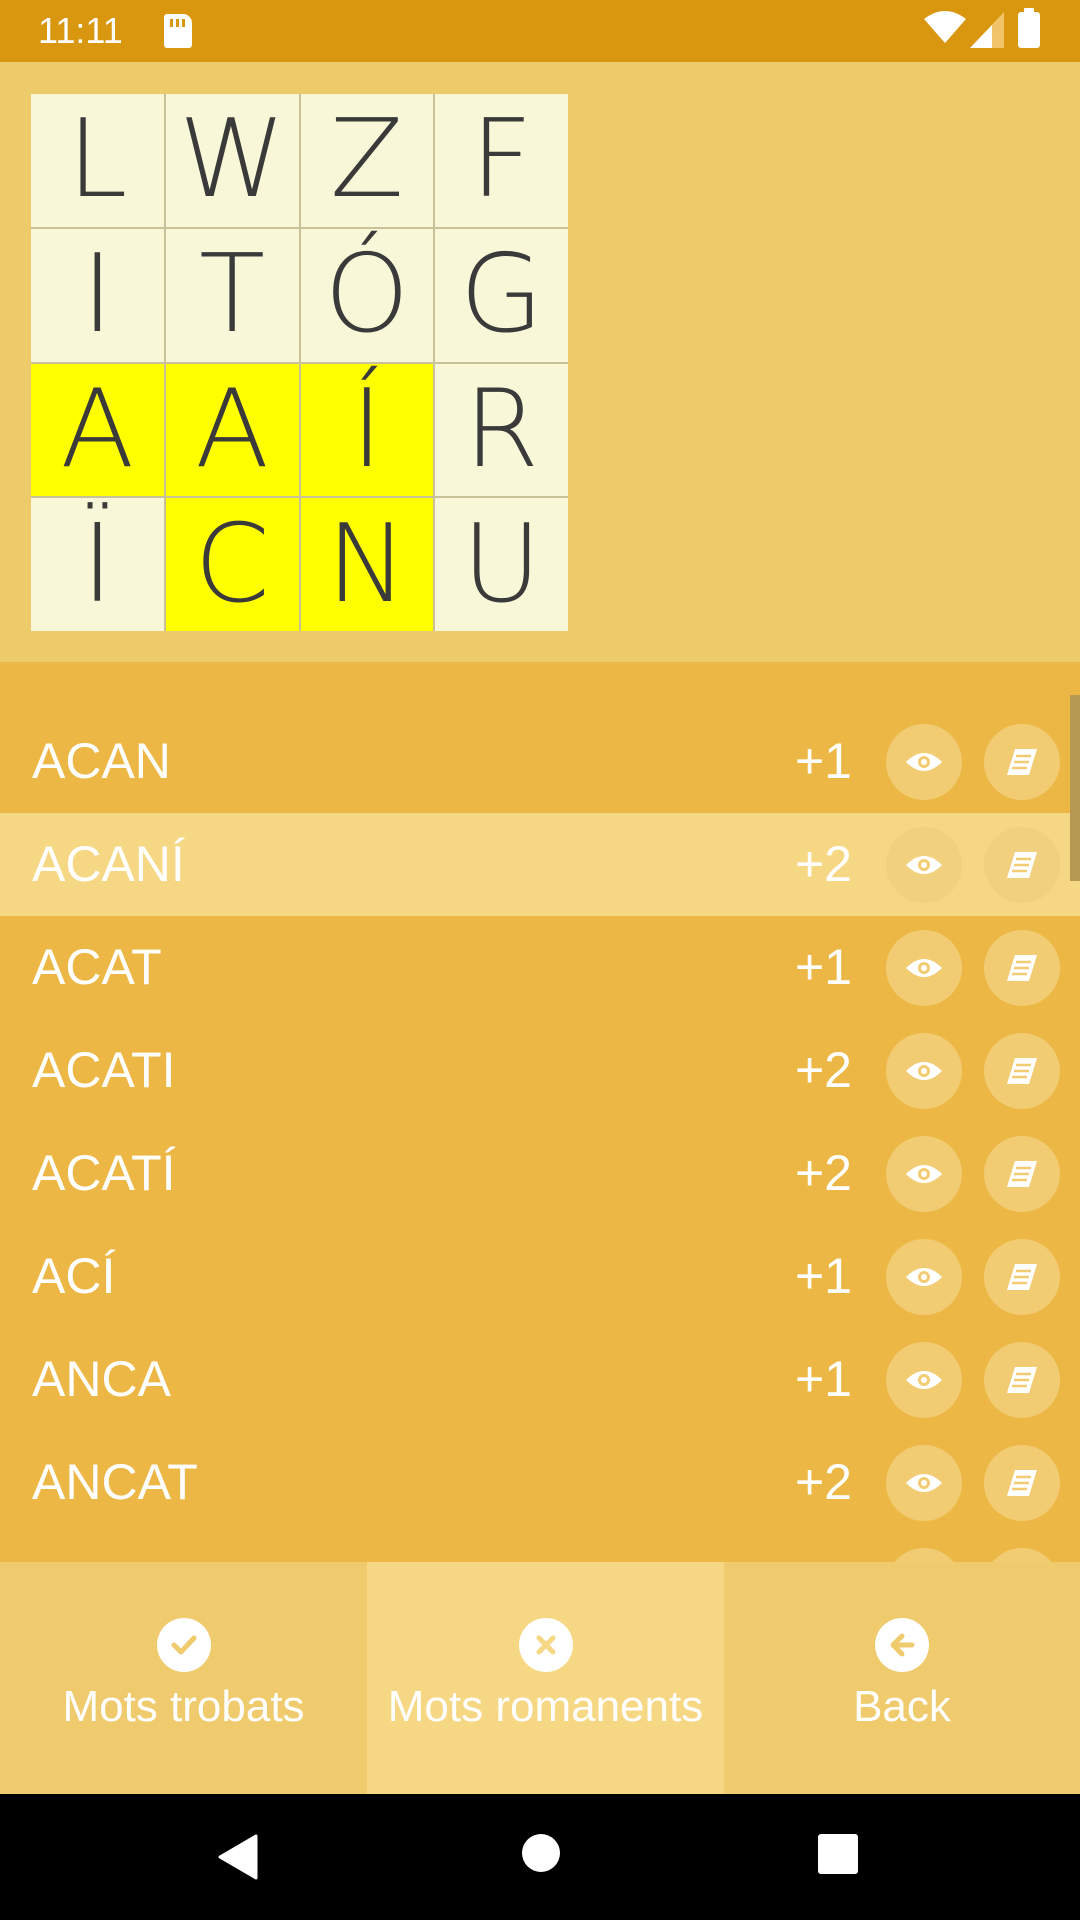  Describe the element at coordinates (902, 1645) in the screenshot. I see `arrow-left-circle-icon` at that location.